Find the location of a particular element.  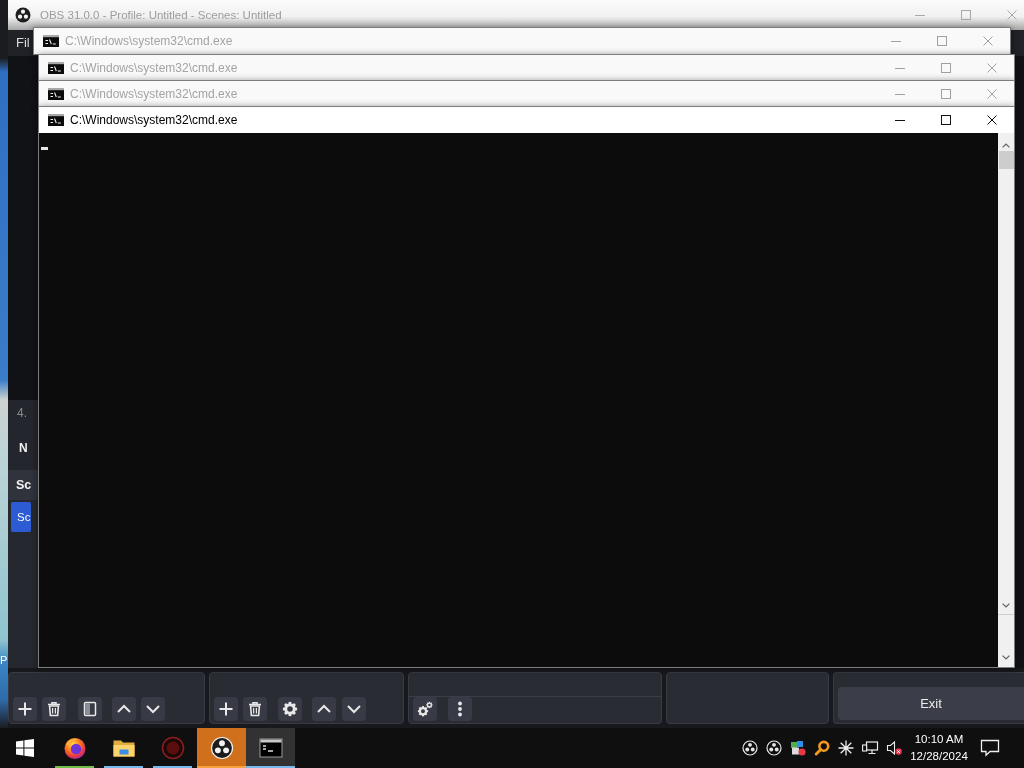

four-panes-icon is located at coordinates (25, 748).